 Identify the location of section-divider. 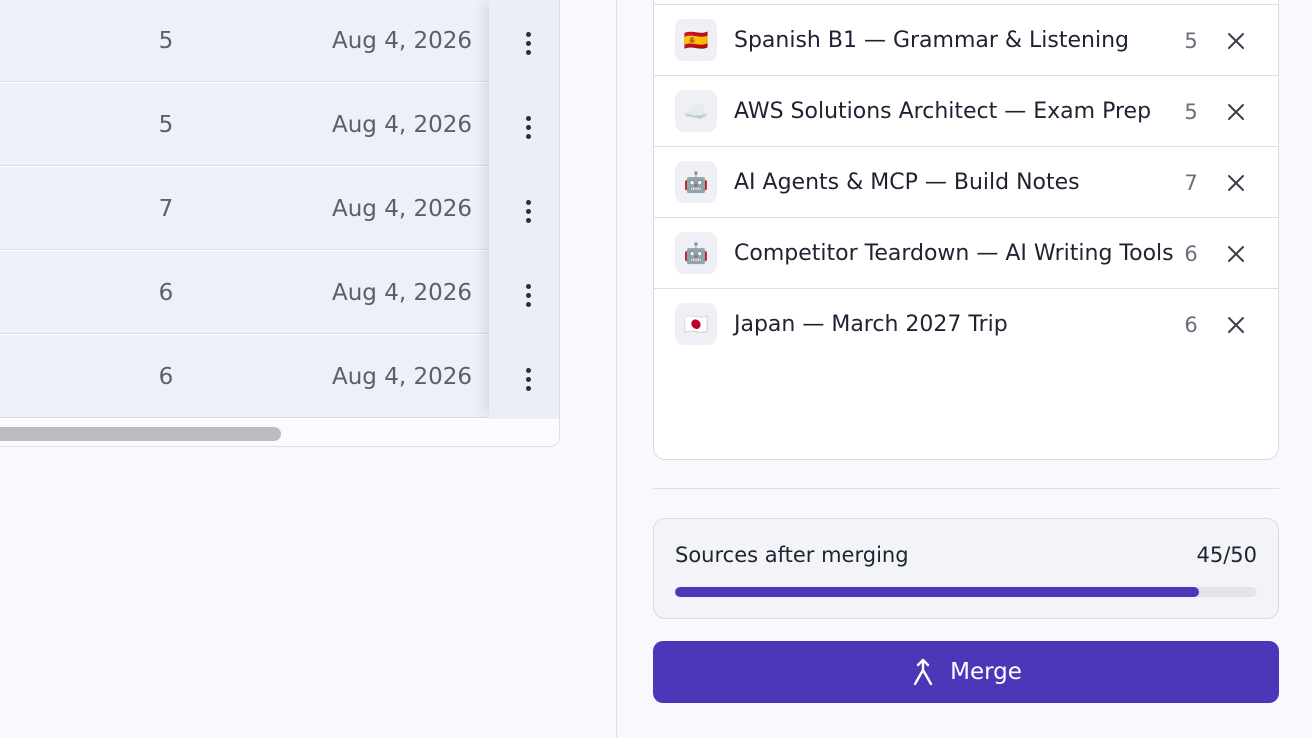
(966, 488).